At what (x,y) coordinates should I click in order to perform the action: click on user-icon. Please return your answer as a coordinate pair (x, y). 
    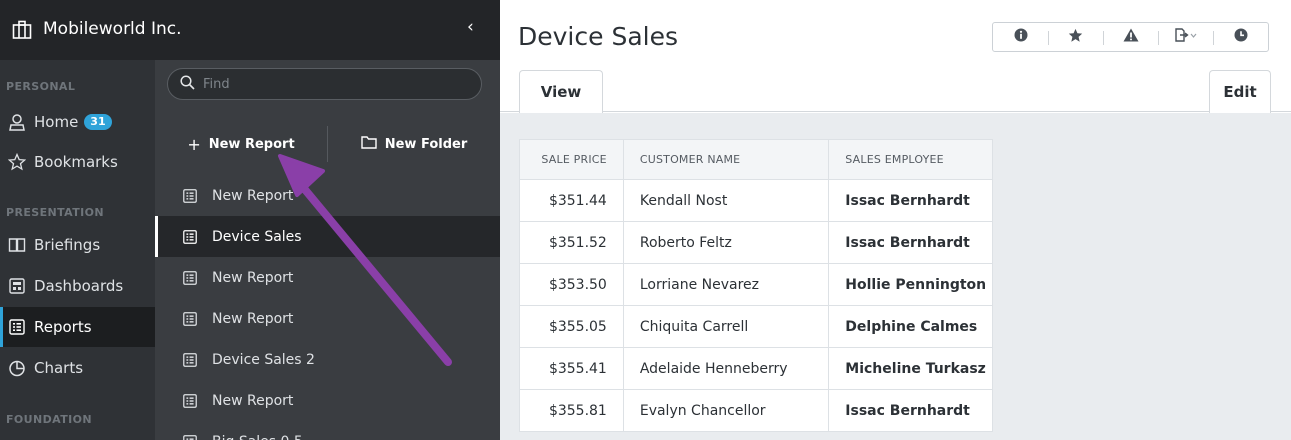
    Looking at the image, I should click on (21, 122).